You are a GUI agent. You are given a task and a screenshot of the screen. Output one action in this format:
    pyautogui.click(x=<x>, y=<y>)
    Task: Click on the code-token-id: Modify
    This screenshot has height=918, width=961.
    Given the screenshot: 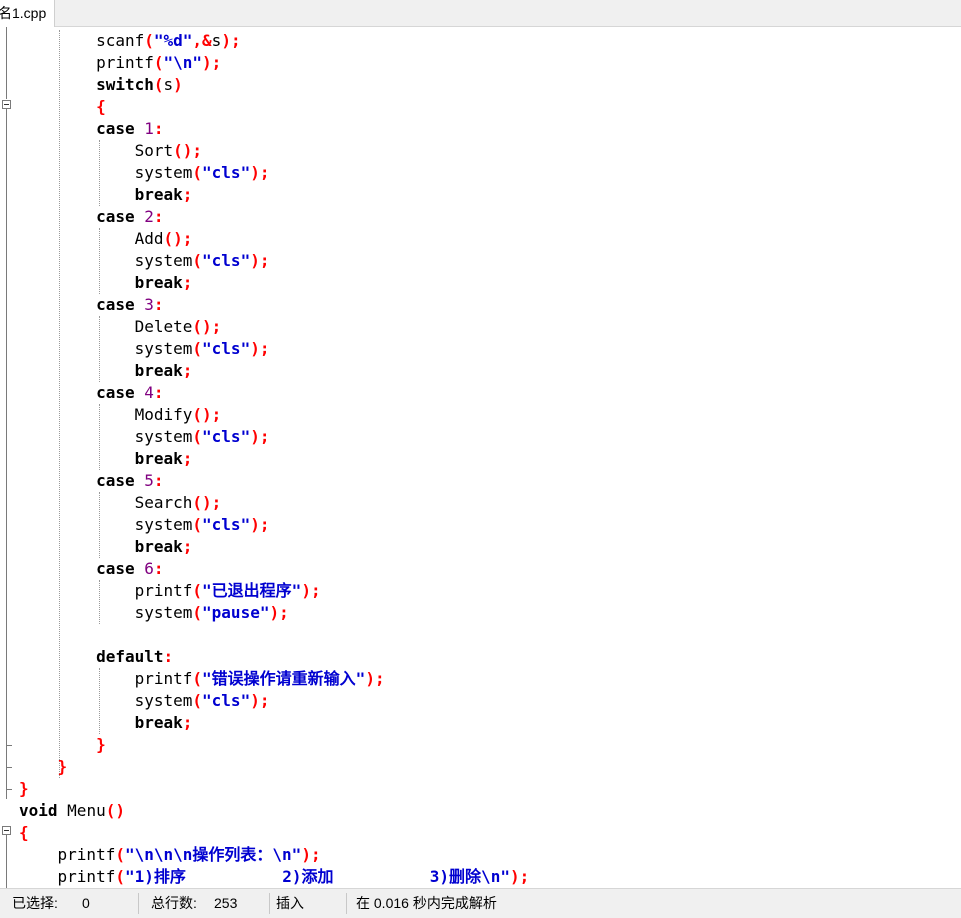 What is the action you would take?
    pyautogui.click(x=163, y=414)
    